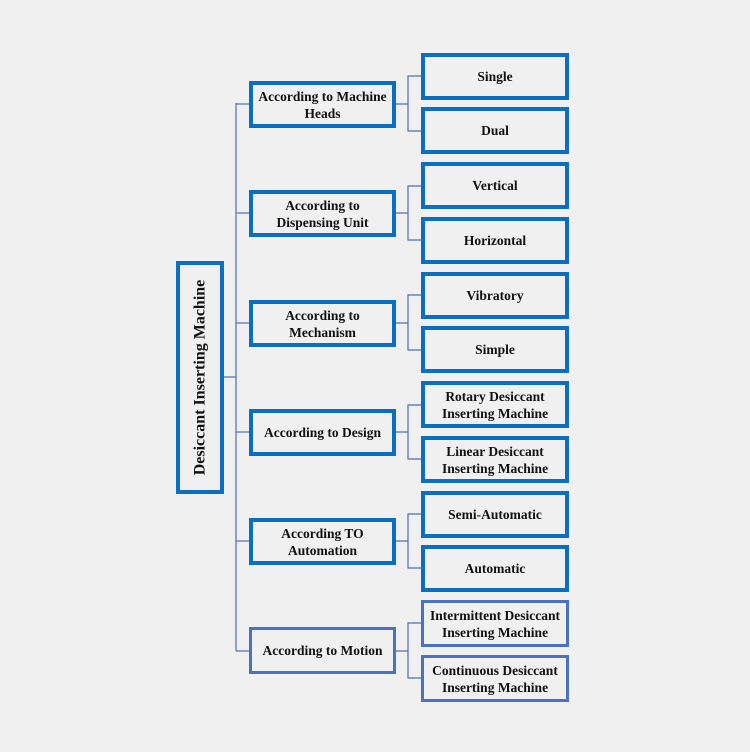  Describe the element at coordinates (495, 514) in the screenshot. I see `leaf-semi-automatic: Semi-Automatic` at that location.